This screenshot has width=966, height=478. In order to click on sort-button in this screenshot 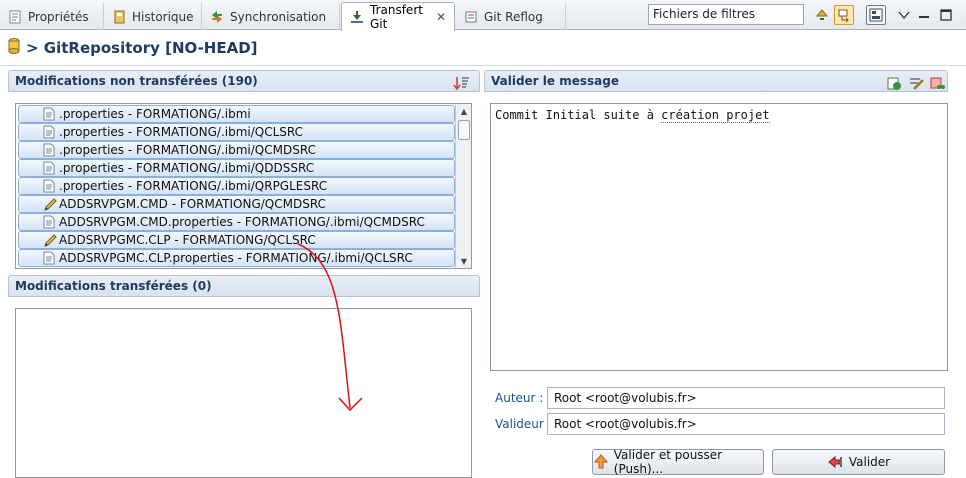, I will do `click(462, 83)`.